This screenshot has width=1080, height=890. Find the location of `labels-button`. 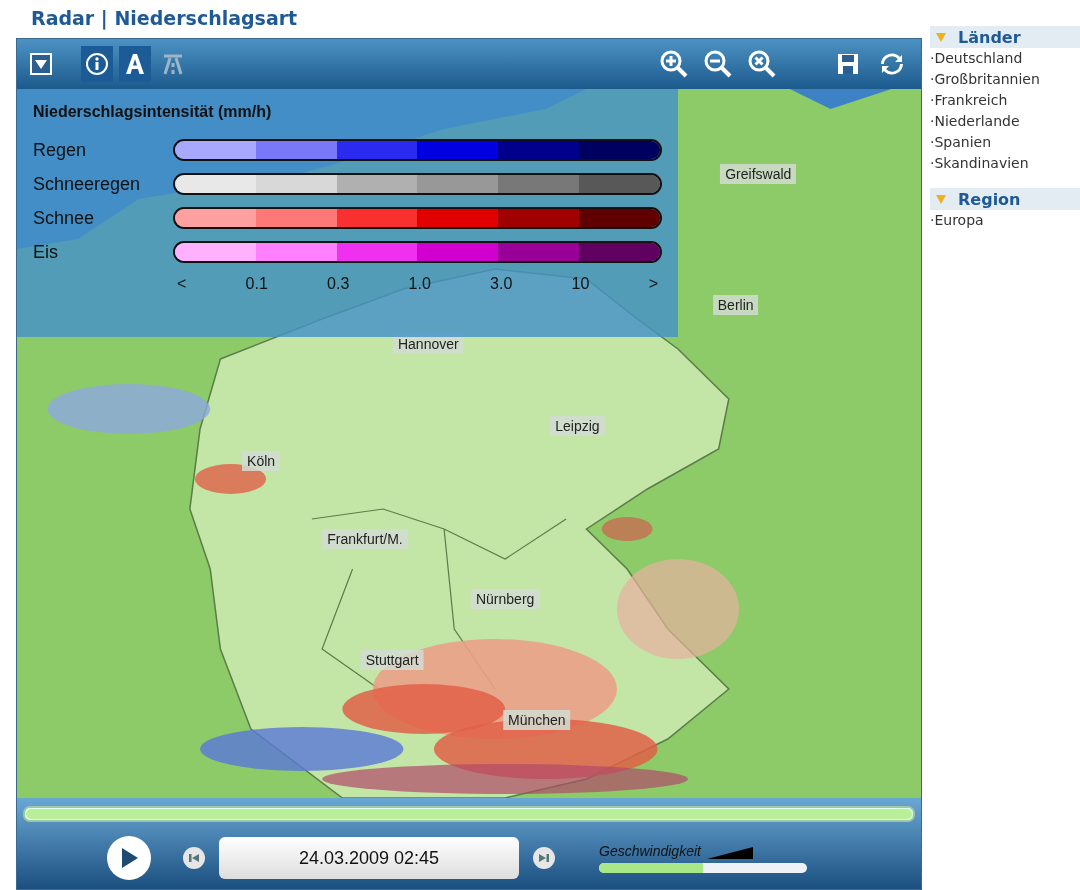

labels-button is located at coordinates (135, 64).